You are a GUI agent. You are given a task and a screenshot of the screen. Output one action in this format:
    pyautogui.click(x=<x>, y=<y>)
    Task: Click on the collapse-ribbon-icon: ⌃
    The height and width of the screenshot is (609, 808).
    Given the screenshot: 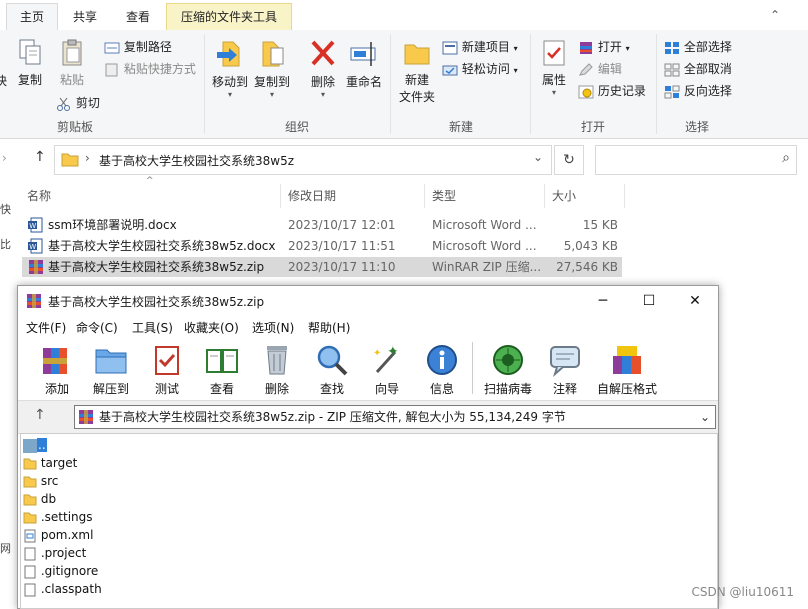 What is the action you would take?
    pyautogui.click(x=775, y=15)
    